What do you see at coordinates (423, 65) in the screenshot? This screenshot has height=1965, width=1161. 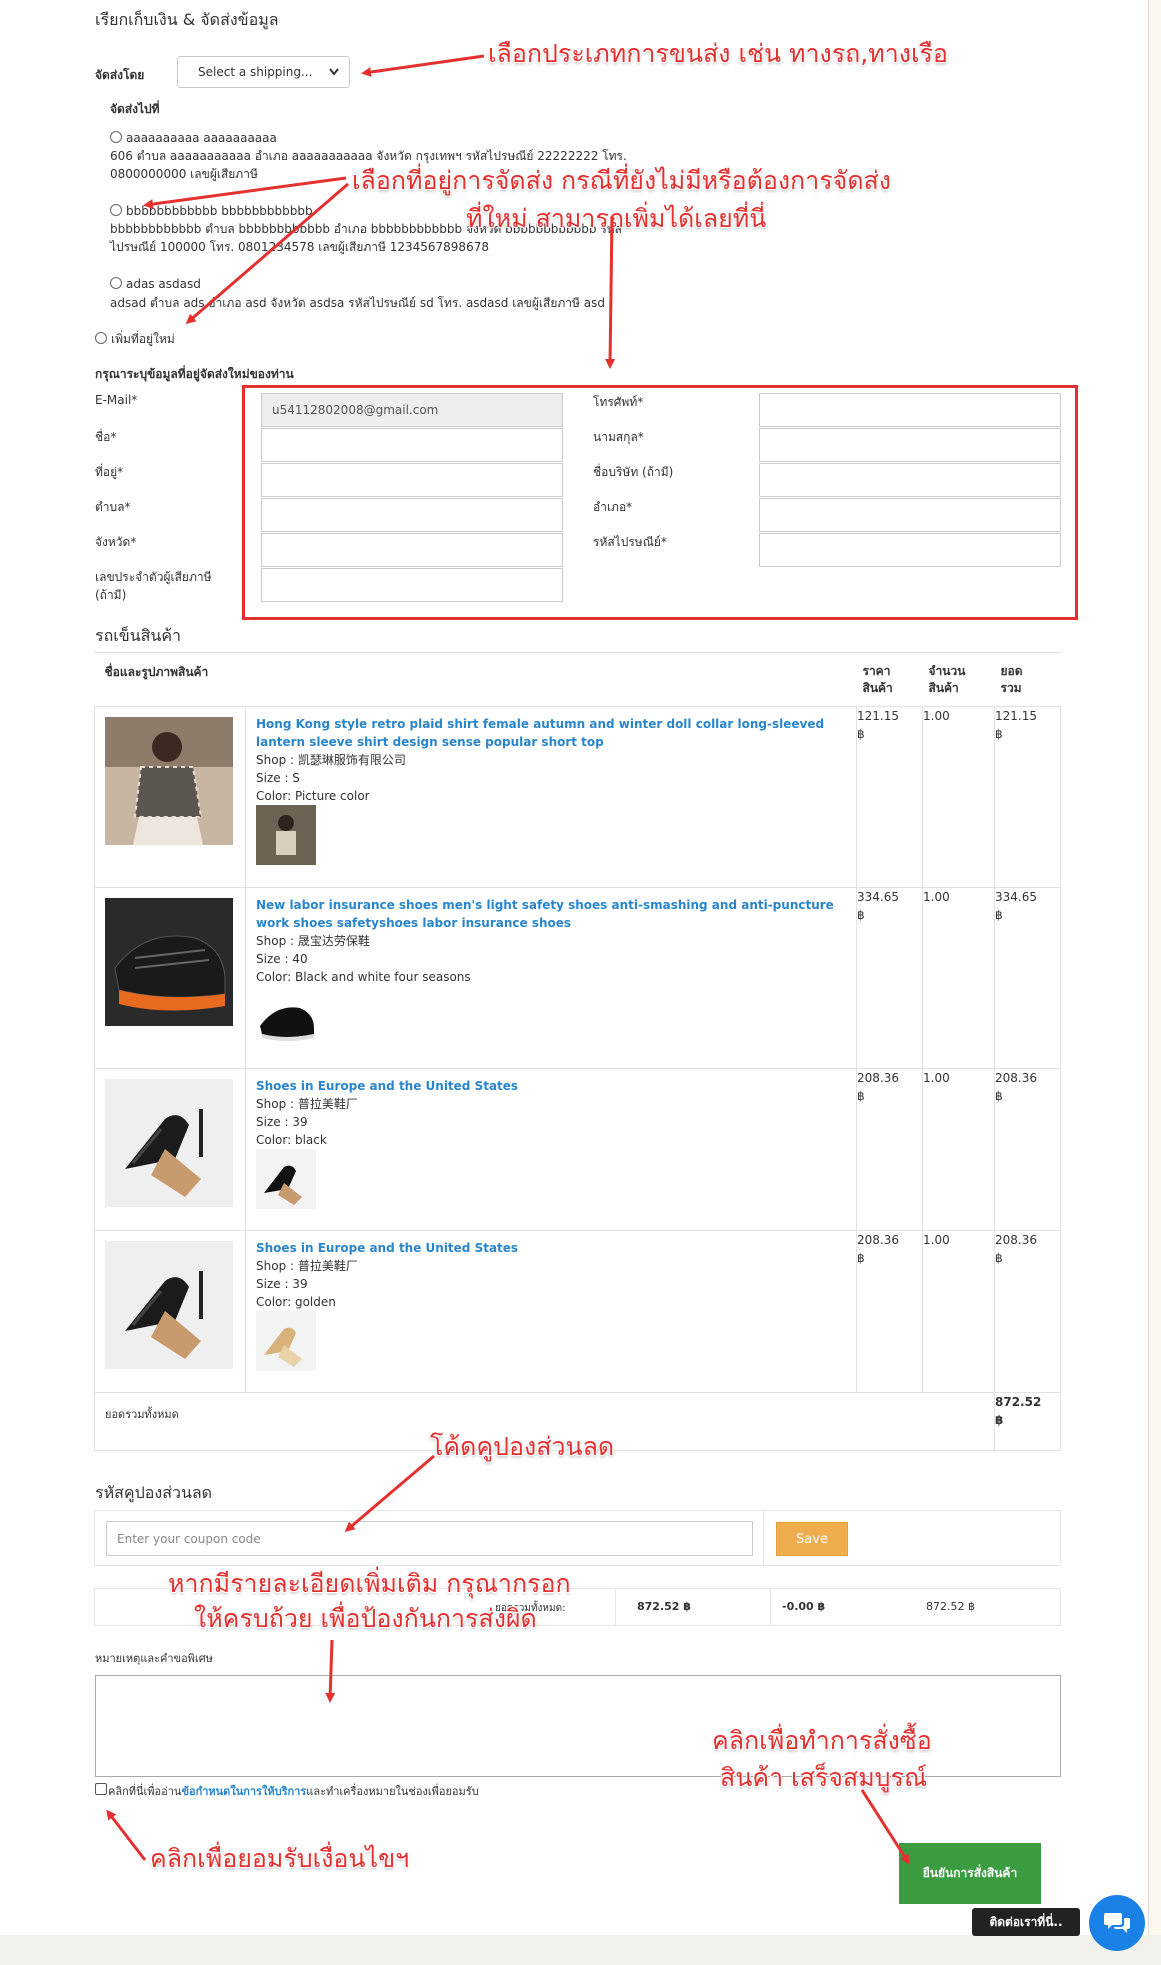 I see `arrow-shipping` at bounding box center [423, 65].